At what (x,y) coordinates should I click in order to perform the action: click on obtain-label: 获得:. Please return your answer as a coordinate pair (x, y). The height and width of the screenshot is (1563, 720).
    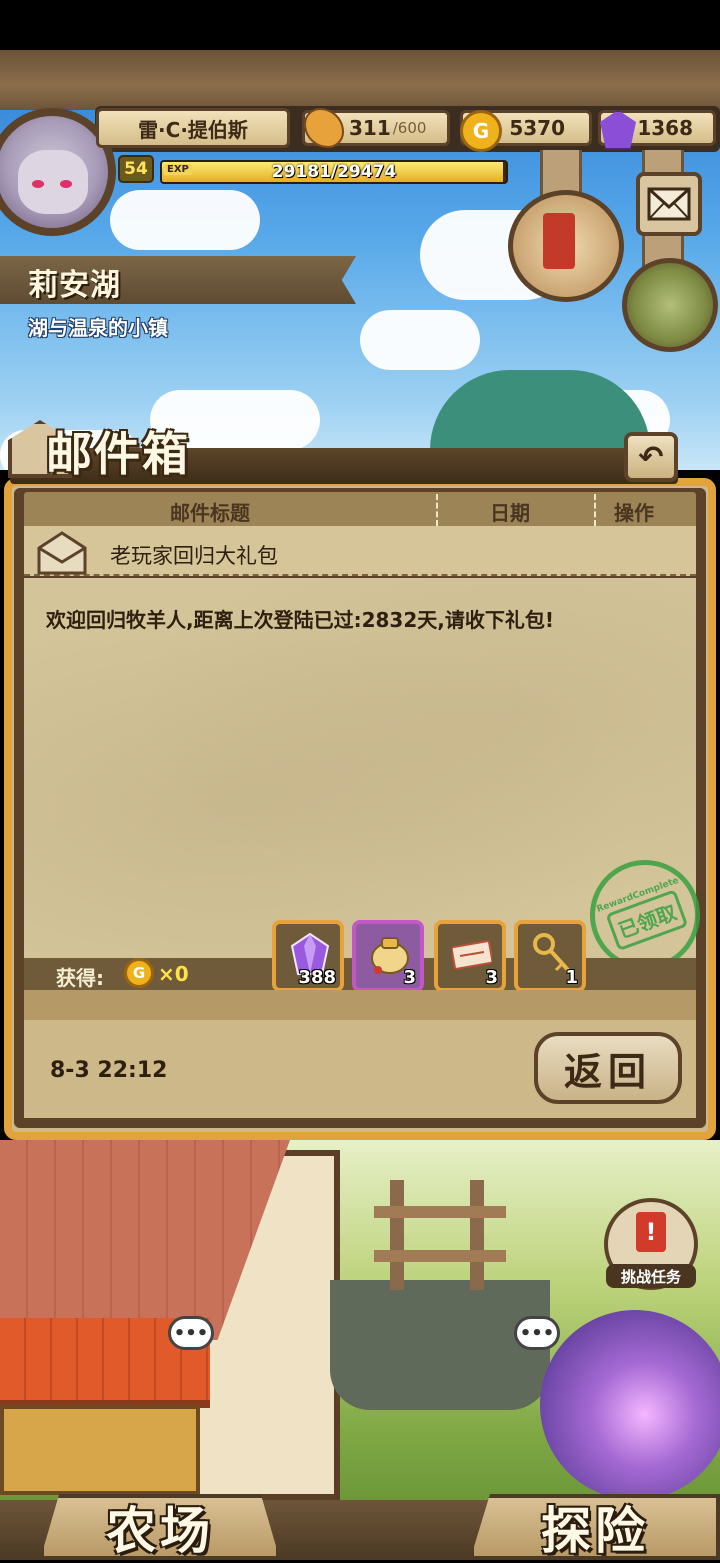
    Looking at the image, I should click on (80, 978).